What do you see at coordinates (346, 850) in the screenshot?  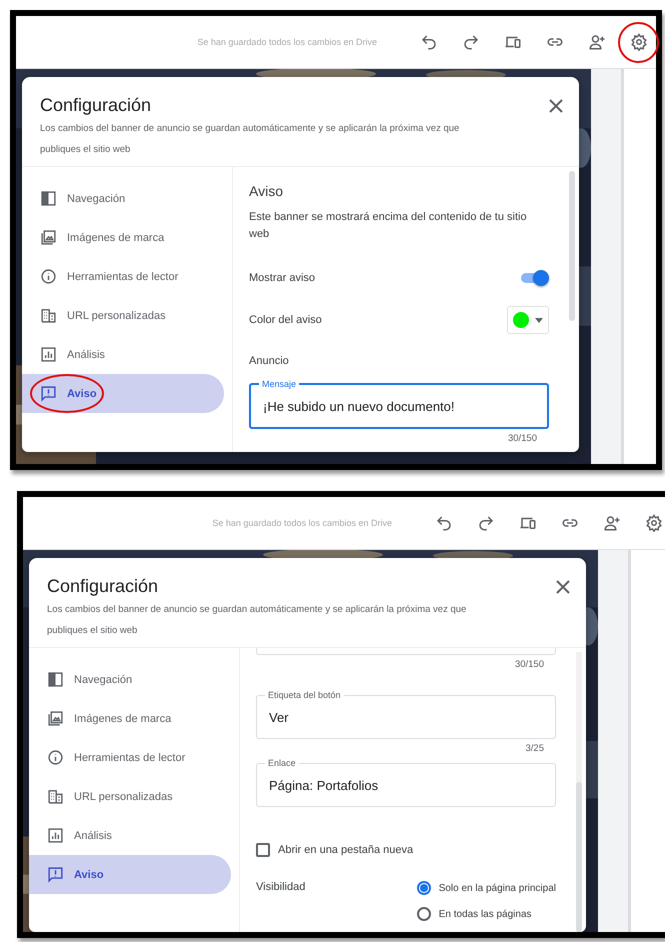 I see `checkbox-label: Abrir en una pestaña nueva` at bounding box center [346, 850].